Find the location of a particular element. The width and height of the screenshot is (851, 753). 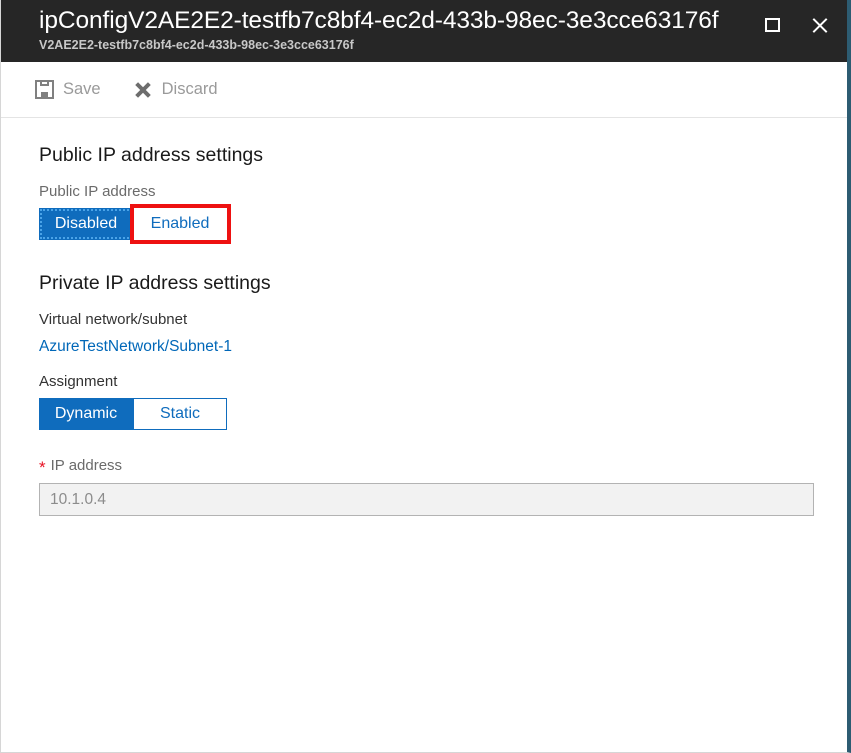

required-asterisk: * is located at coordinates (42, 467).